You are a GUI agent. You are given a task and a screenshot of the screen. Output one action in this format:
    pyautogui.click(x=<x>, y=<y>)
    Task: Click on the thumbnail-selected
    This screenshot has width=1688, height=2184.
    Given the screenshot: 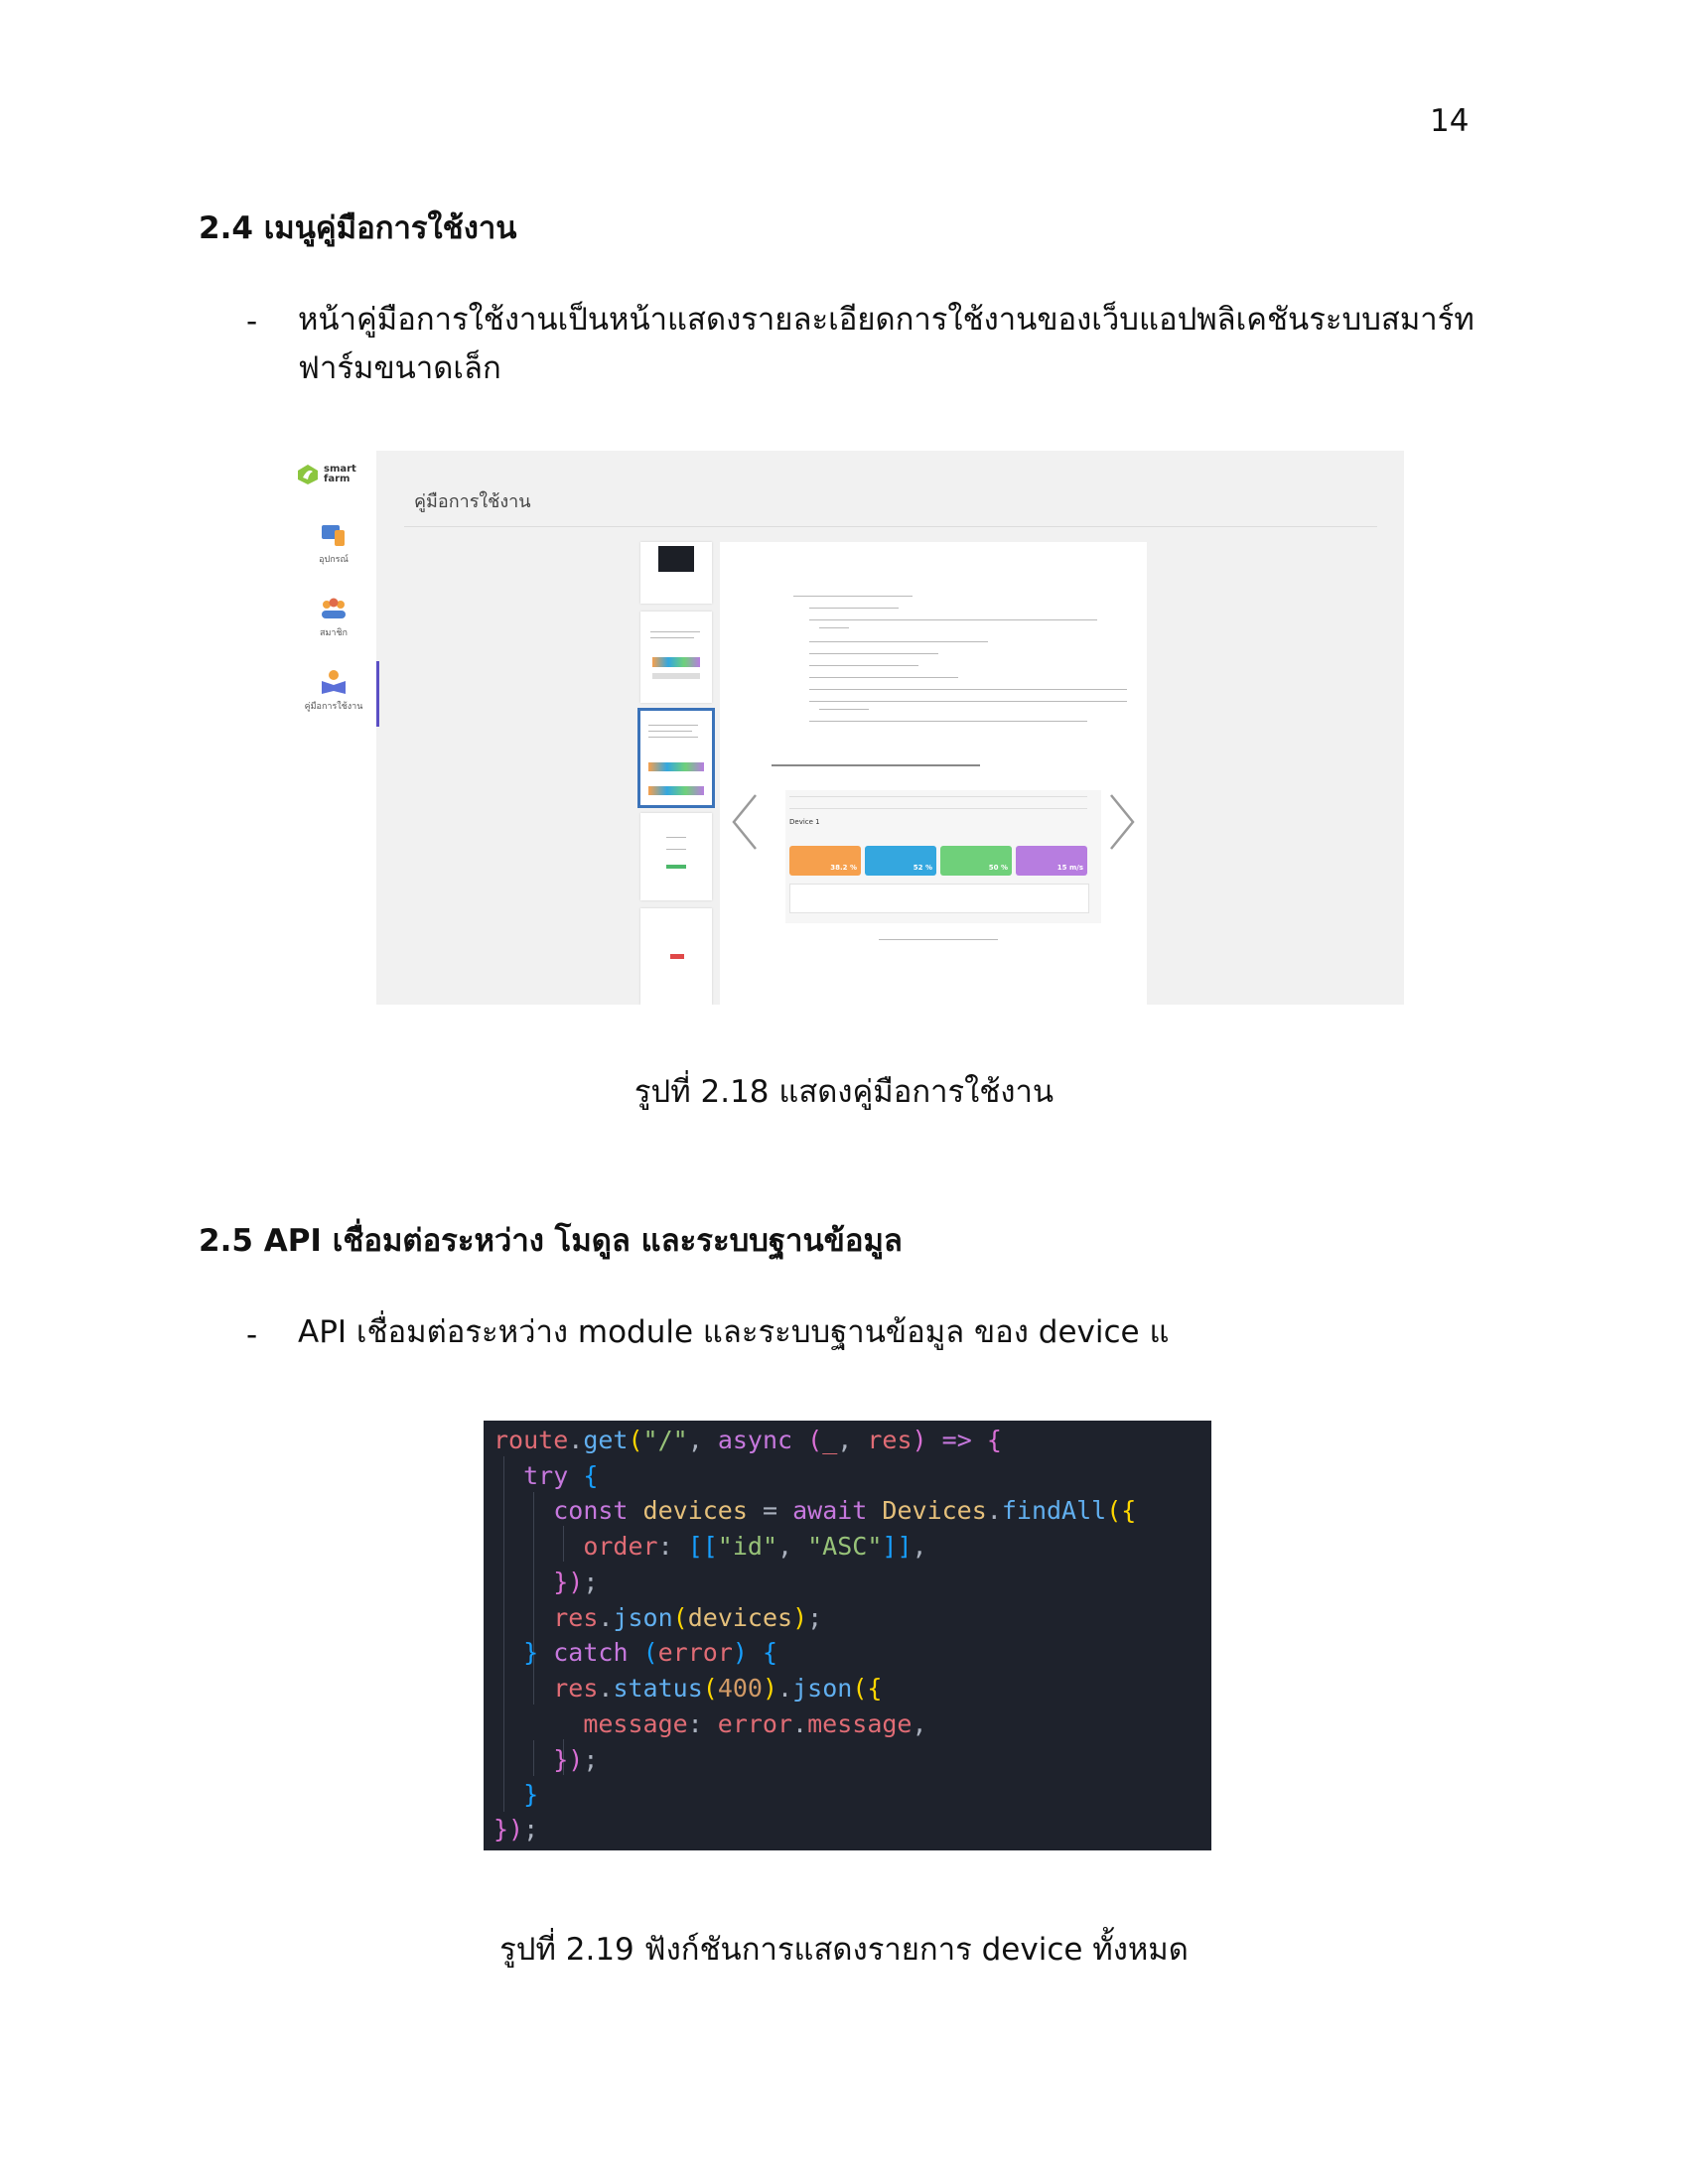 What is the action you would take?
    pyautogui.click(x=676, y=758)
    